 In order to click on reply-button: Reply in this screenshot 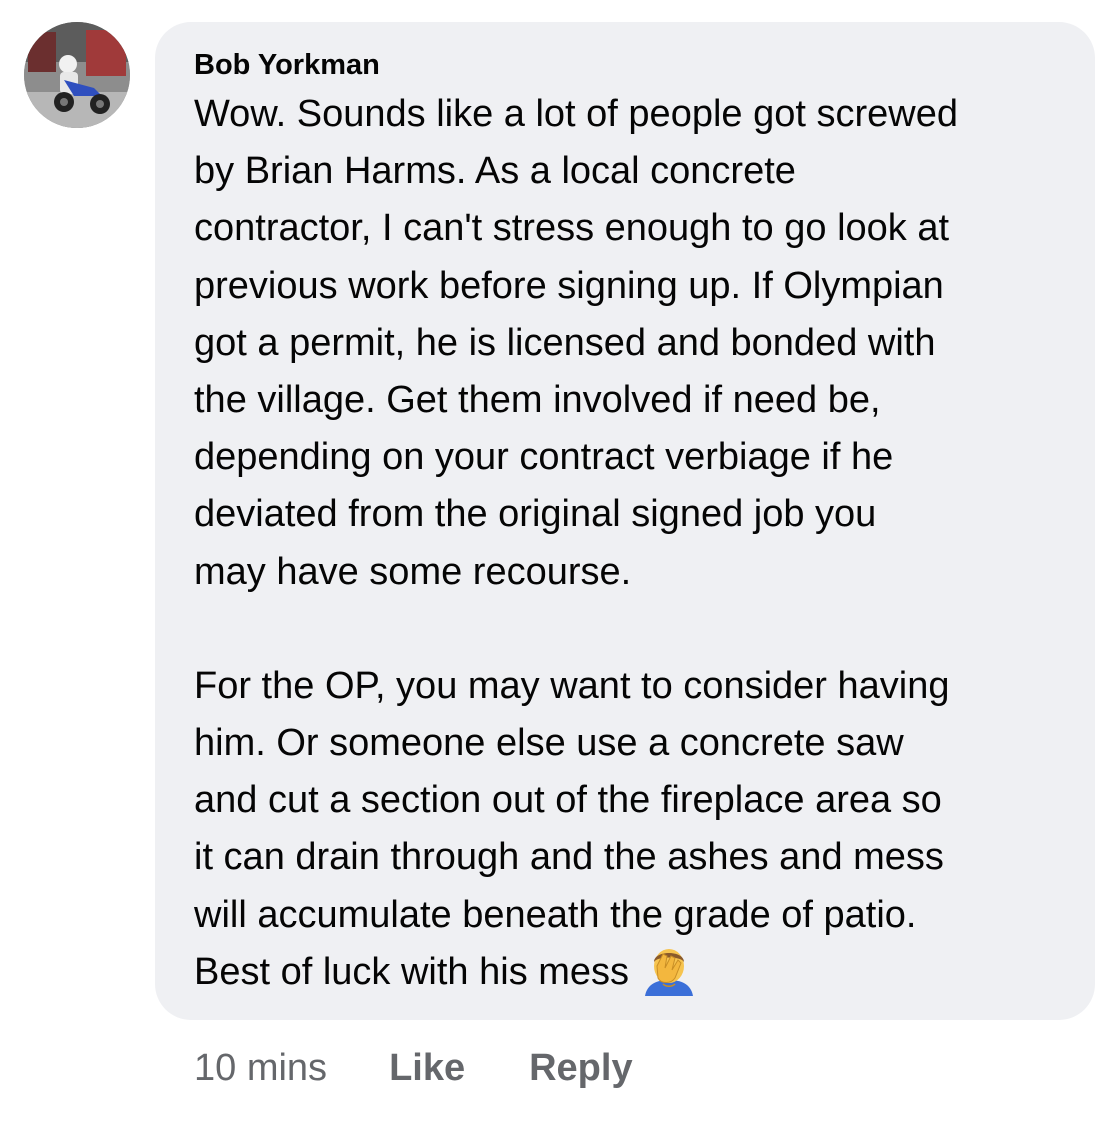, I will do `click(580, 1068)`.